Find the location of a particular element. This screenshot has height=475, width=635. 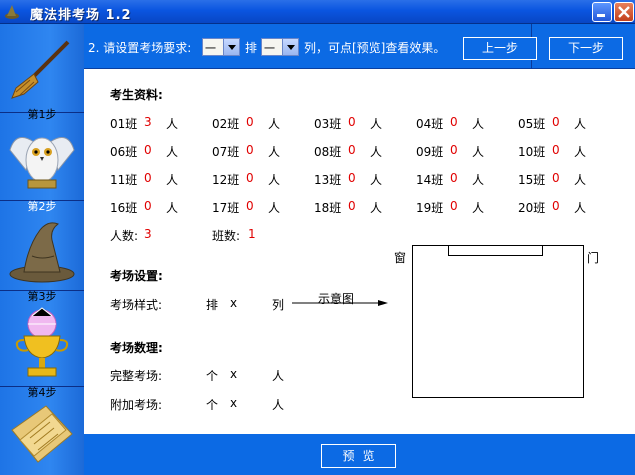

door-label: 门 is located at coordinates (593, 258).